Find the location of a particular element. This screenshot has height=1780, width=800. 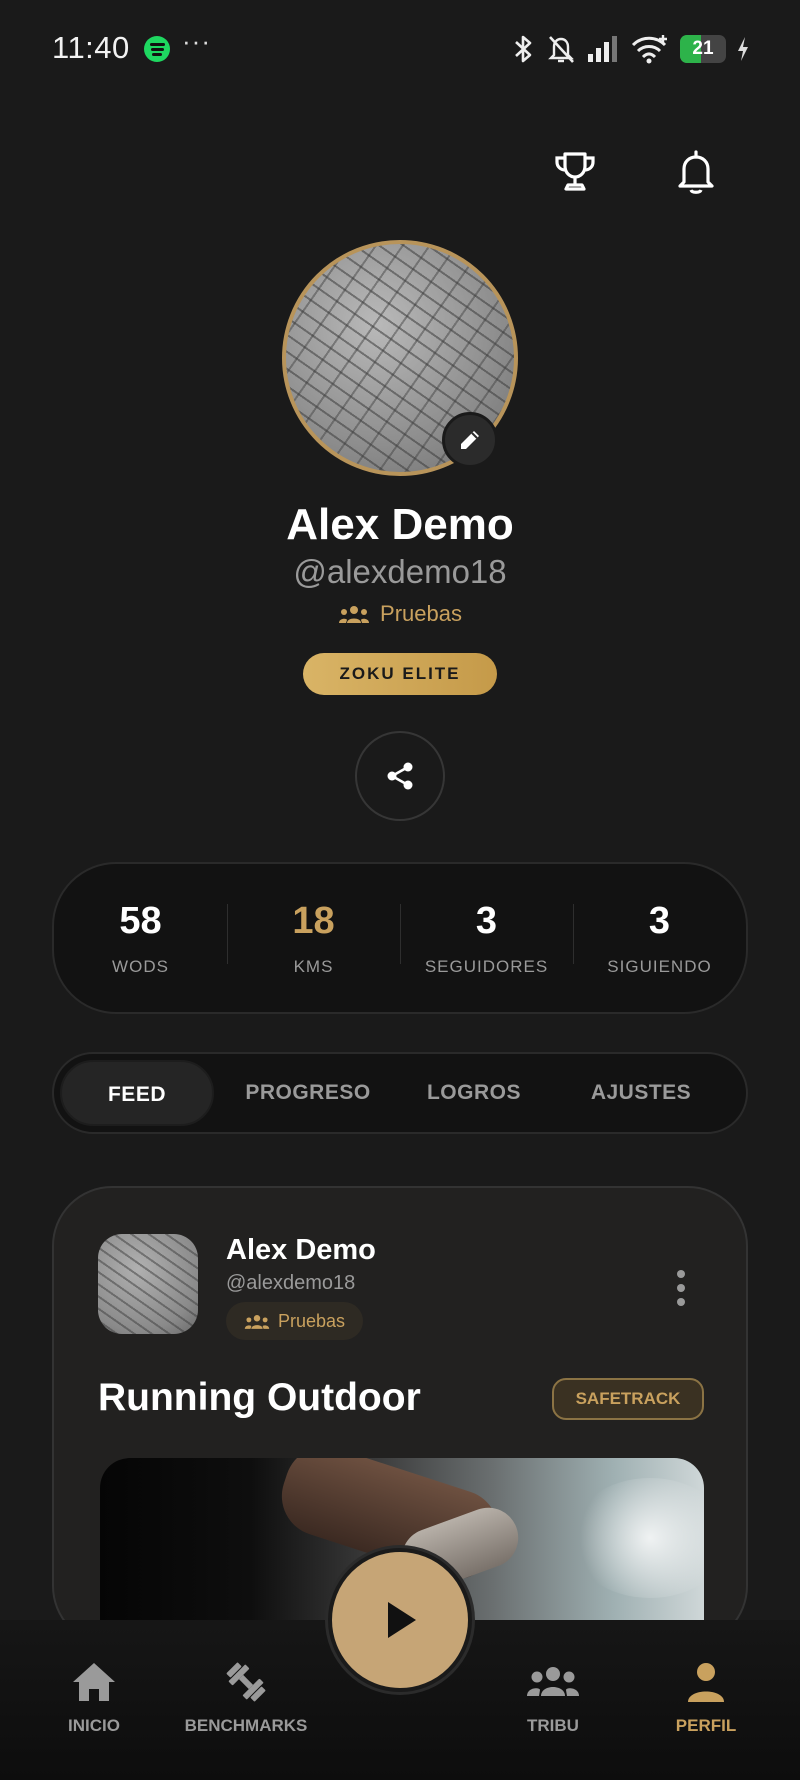

stat-following: 3 SIGUIENDO is located at coordinates (659, 938).